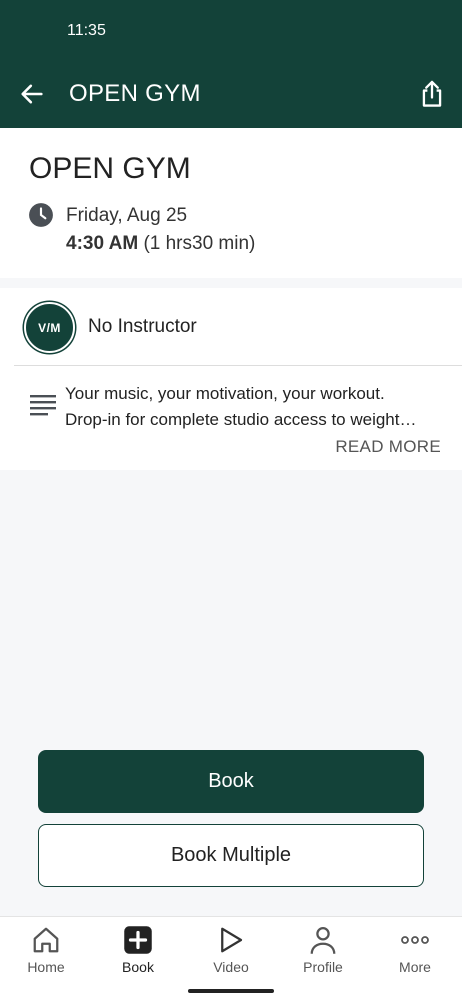 This screenshot has height=1000, width=462. I want to click on nav-home: Home, so click(46, 950).